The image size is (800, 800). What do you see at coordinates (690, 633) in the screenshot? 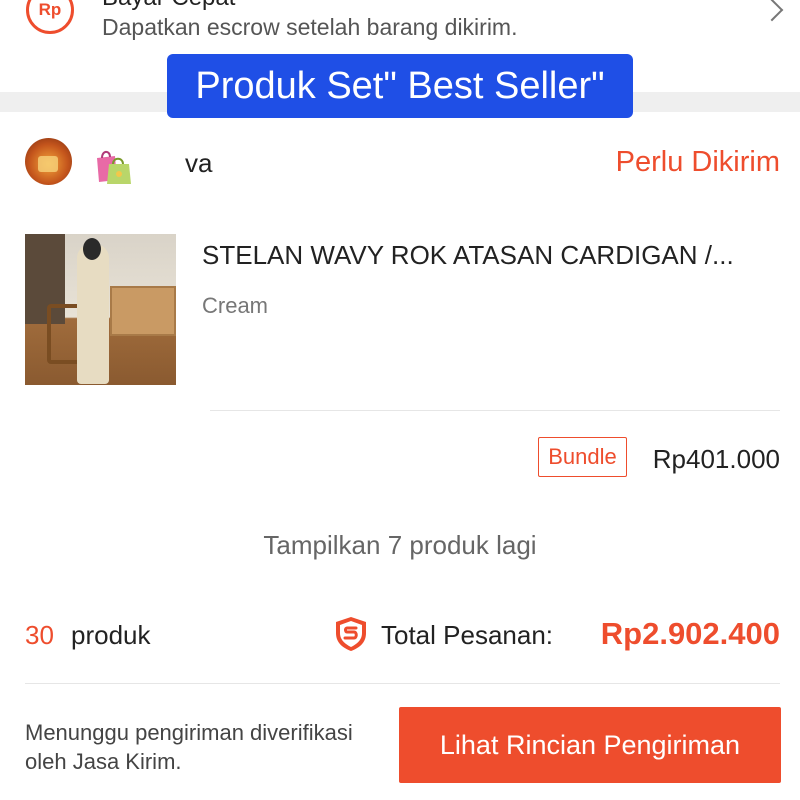
I see `total-value: Rp2.902.400` at bounding box center [690, 633].